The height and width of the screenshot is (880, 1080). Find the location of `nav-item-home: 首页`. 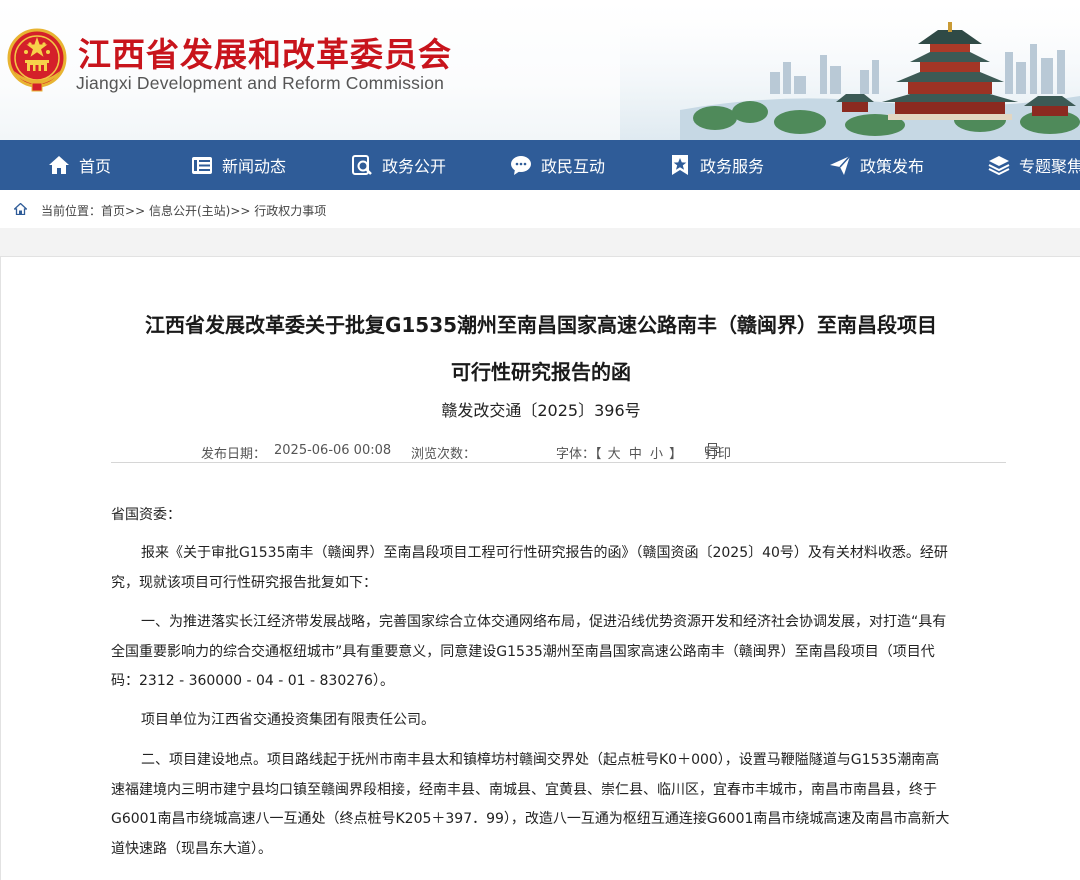

nav-item-home: 首页 is located at coordinates (79, 165).